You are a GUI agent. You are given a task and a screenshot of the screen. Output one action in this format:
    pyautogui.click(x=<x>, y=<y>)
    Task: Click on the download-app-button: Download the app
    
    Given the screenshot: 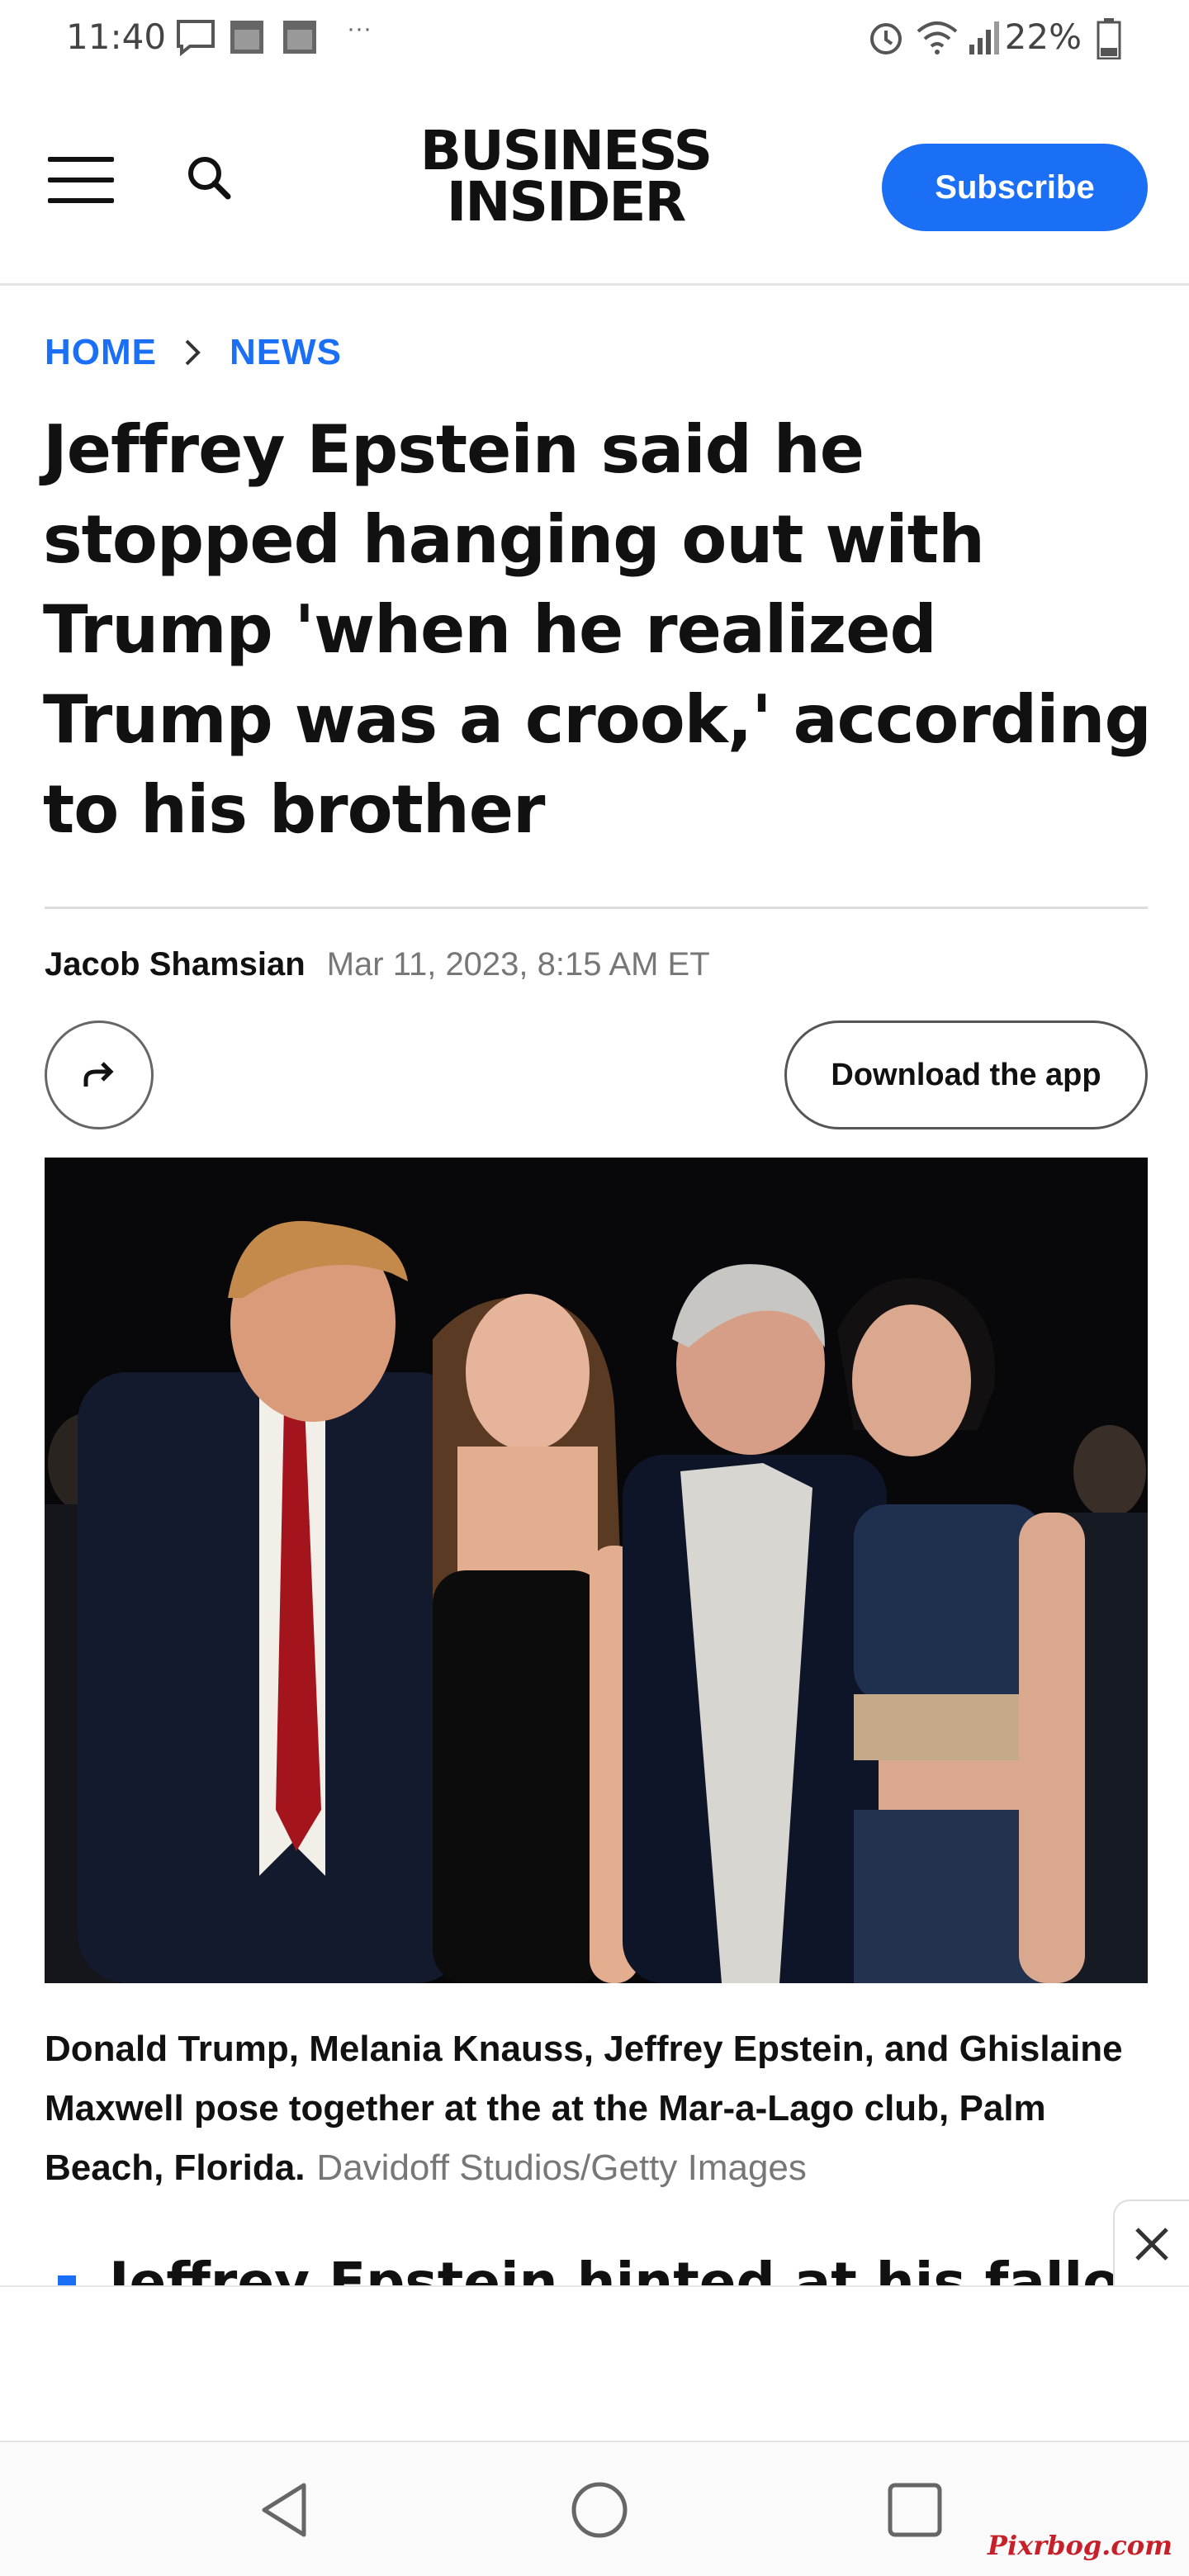 What is the action you would take?
    pyautogui.click(x=966, y=1074)
    